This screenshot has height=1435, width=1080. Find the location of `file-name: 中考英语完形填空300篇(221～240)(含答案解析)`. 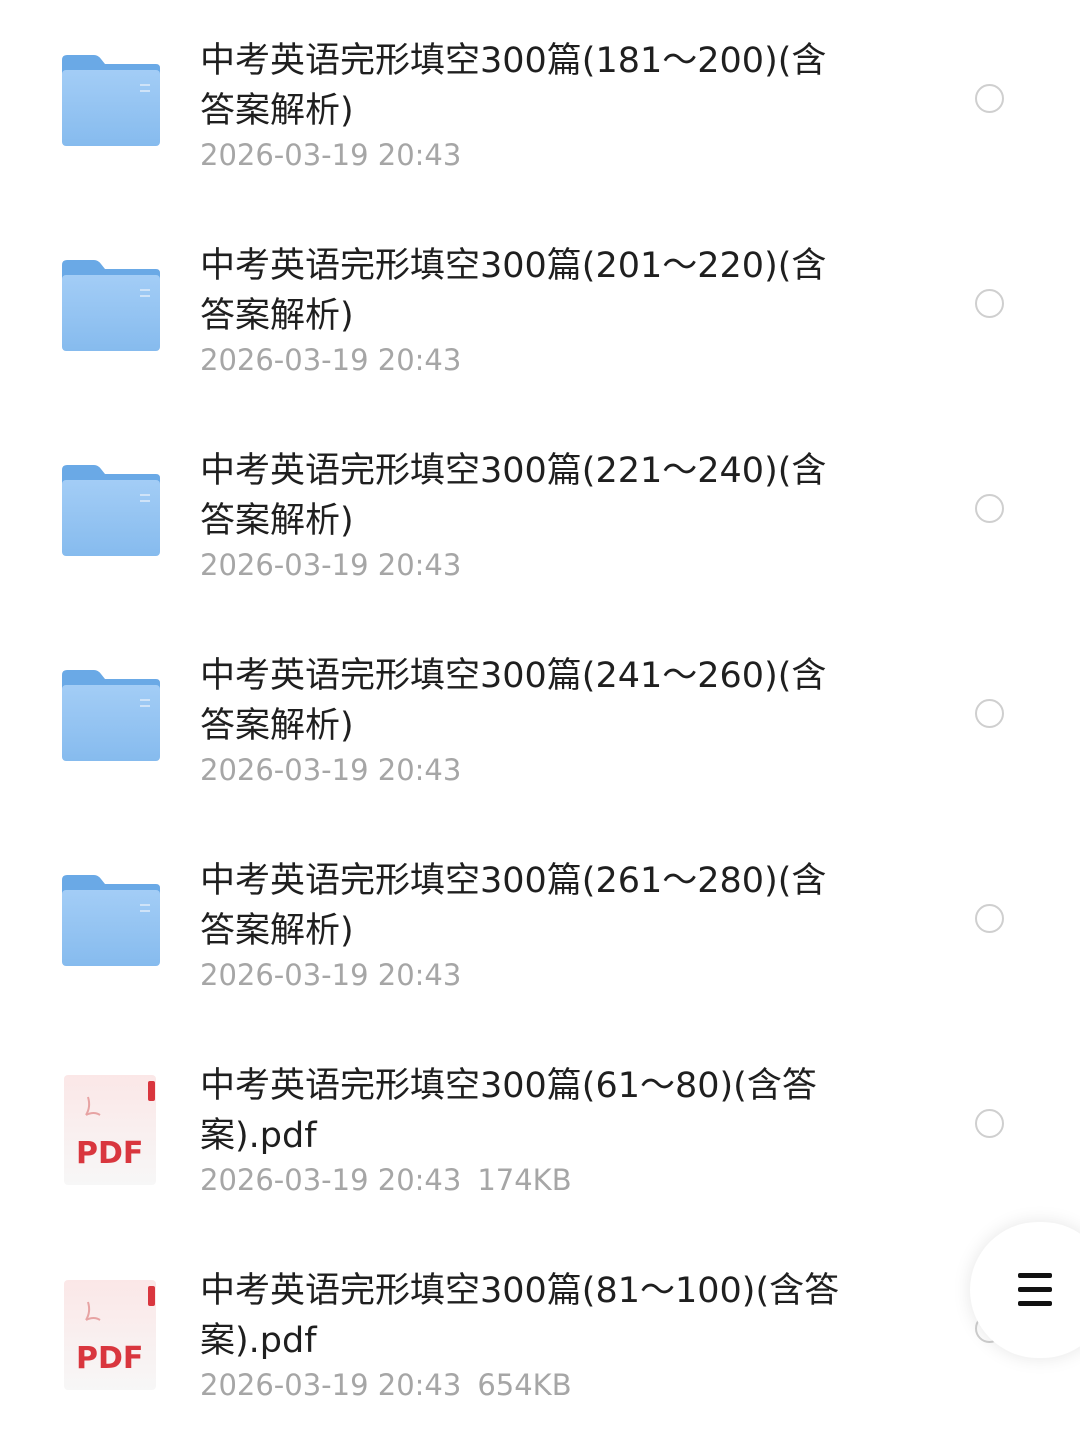

file-name: 中考英语完形填空300篇(221～240)(含答案解析) is located at coordinates (513, 496).